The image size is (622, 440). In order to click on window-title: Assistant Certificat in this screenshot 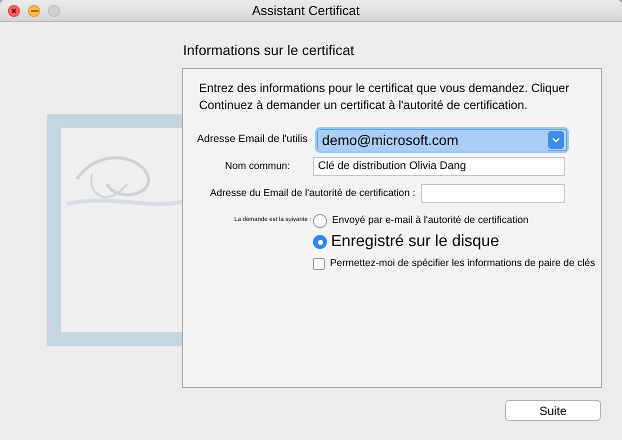, I will do `click(306, 11)`.